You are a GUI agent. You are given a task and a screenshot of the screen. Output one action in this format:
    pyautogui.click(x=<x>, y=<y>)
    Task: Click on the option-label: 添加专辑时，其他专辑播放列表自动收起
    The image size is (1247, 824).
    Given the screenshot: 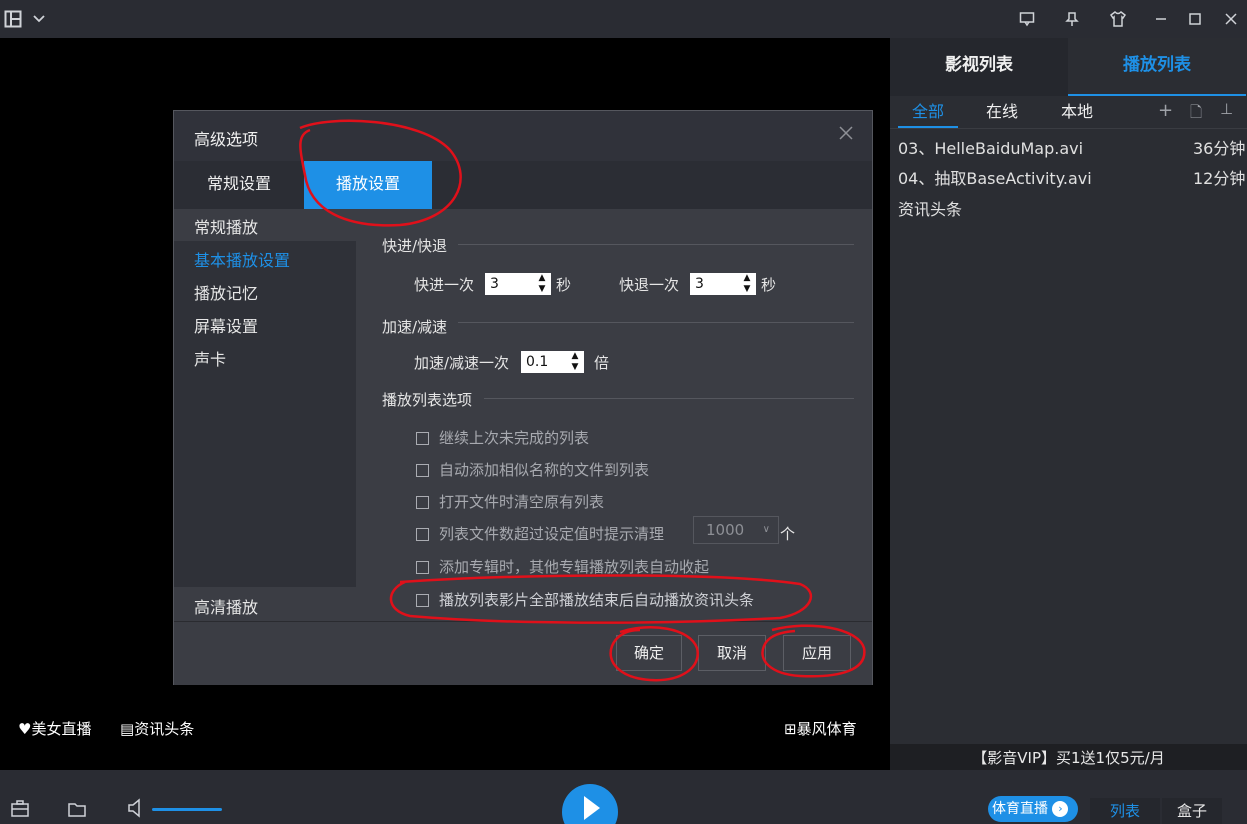 What is the action you would take?
    pyautogui.click(x=574, y=567)
    